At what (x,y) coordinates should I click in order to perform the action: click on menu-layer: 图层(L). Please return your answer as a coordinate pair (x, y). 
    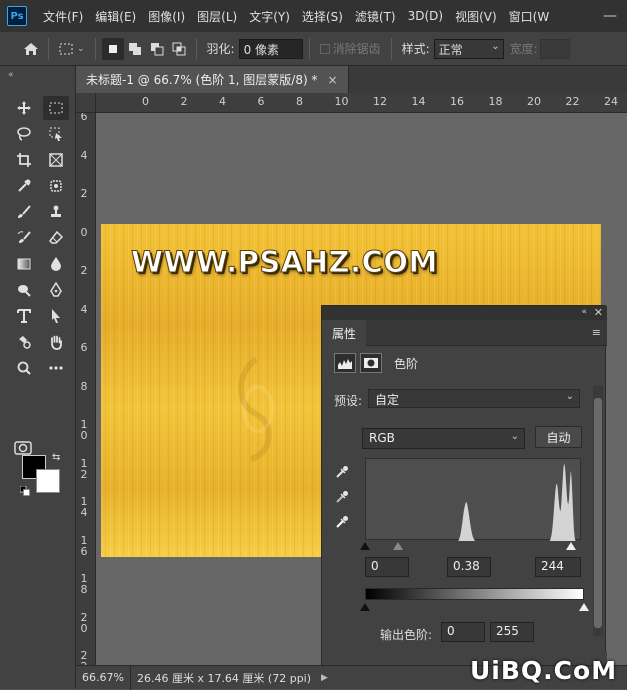
    Looking at the image, I should click on (217, 16).